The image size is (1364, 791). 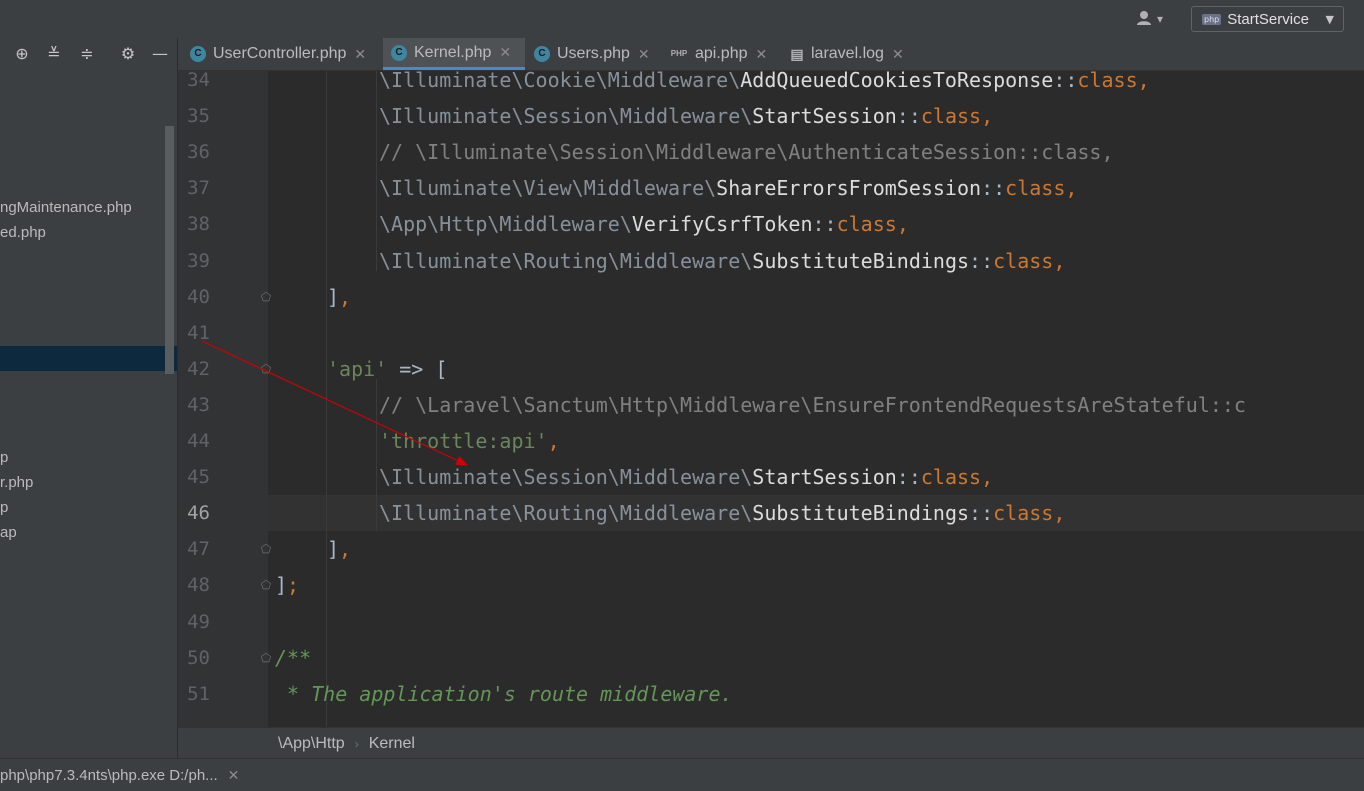 I want to click on code-line: * The application's route middleware., so click(x=504, y=694).